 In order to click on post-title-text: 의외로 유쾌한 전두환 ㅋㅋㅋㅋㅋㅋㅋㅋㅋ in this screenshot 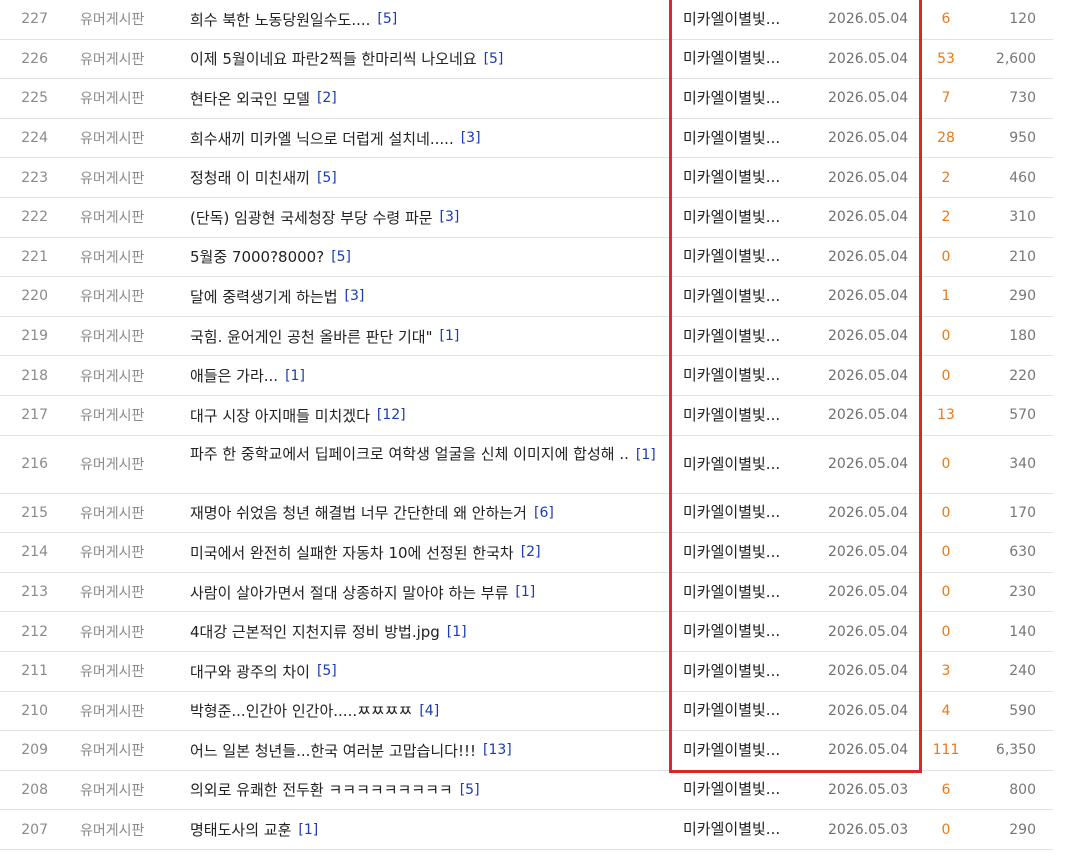, I will do `click(321, 789)`.